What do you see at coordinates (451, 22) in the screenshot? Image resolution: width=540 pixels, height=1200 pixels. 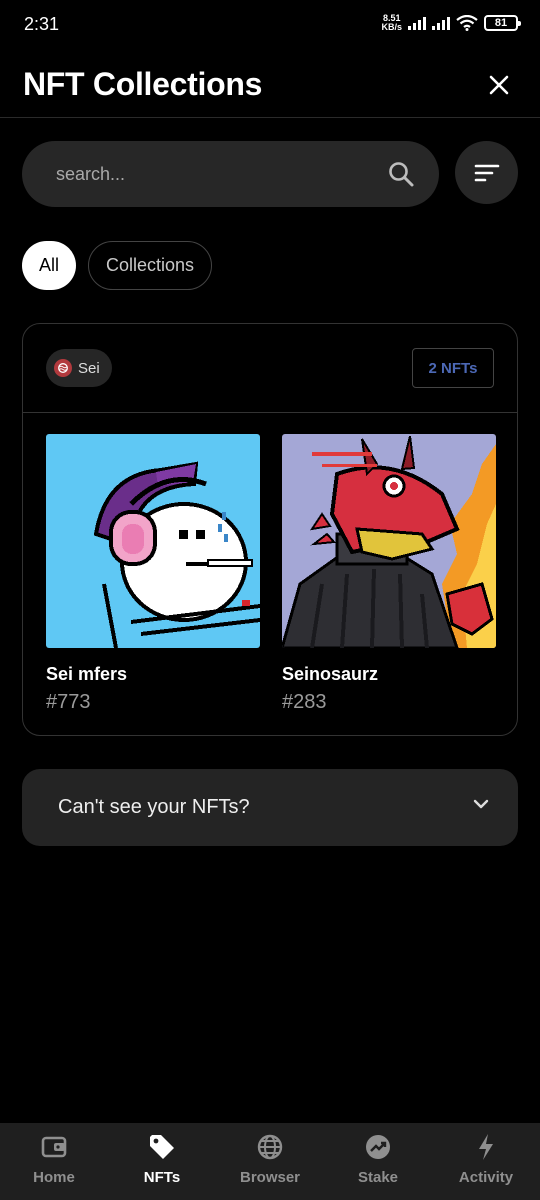 I see `status-icons: 8.51 KB/s 81` at bounding box center [451, 22].